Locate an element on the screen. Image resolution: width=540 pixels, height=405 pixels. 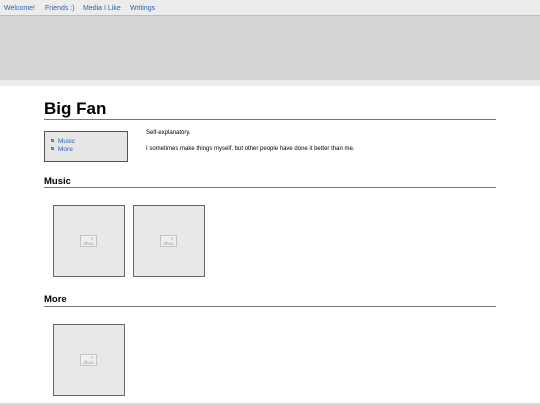
toc-item-more: More is located at coordinates (63, 150).